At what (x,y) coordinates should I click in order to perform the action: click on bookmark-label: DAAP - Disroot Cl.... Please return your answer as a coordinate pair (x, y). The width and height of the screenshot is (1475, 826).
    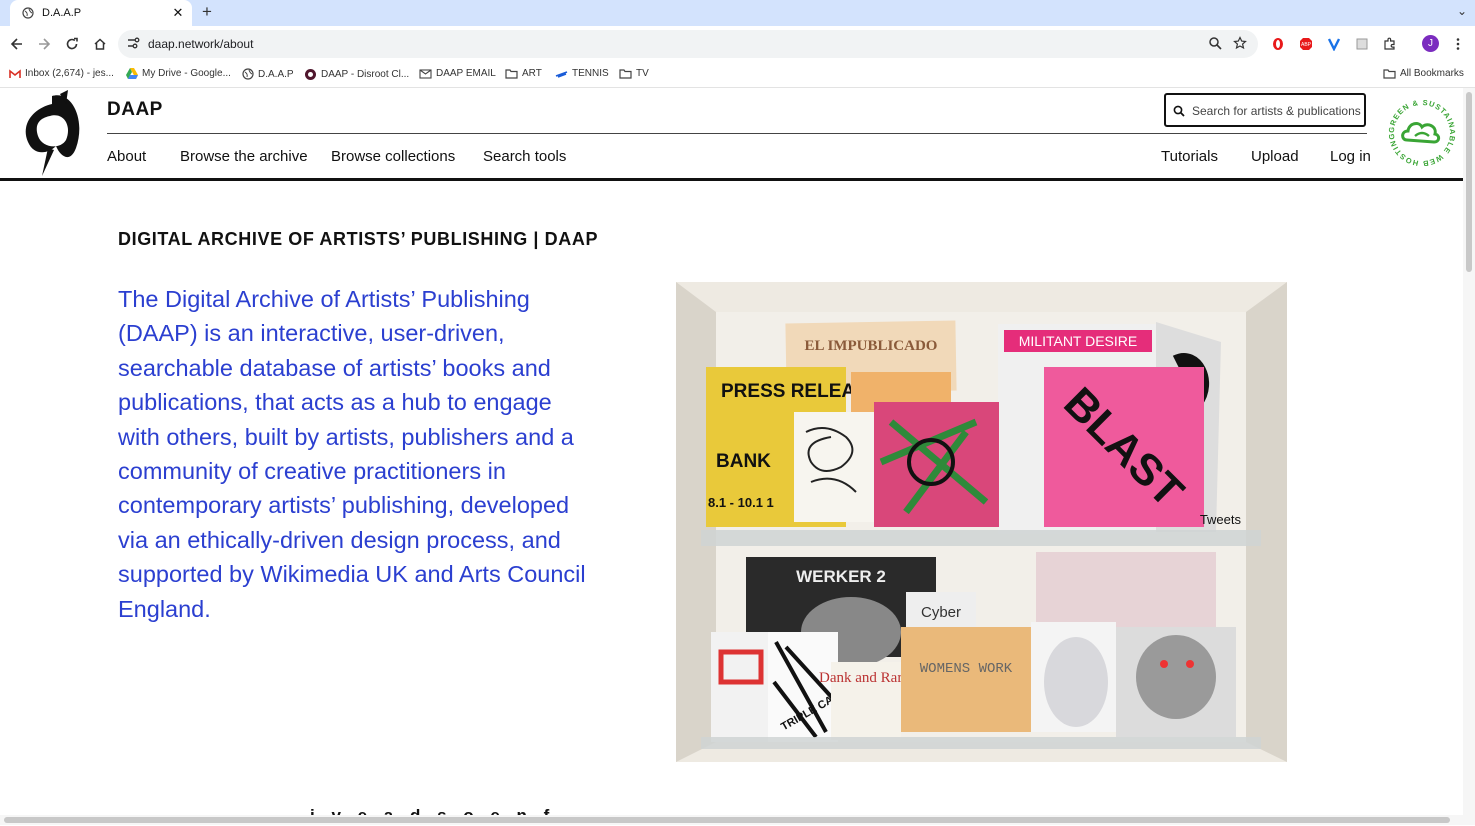
    Looking at the image, I should click on (365, 74).